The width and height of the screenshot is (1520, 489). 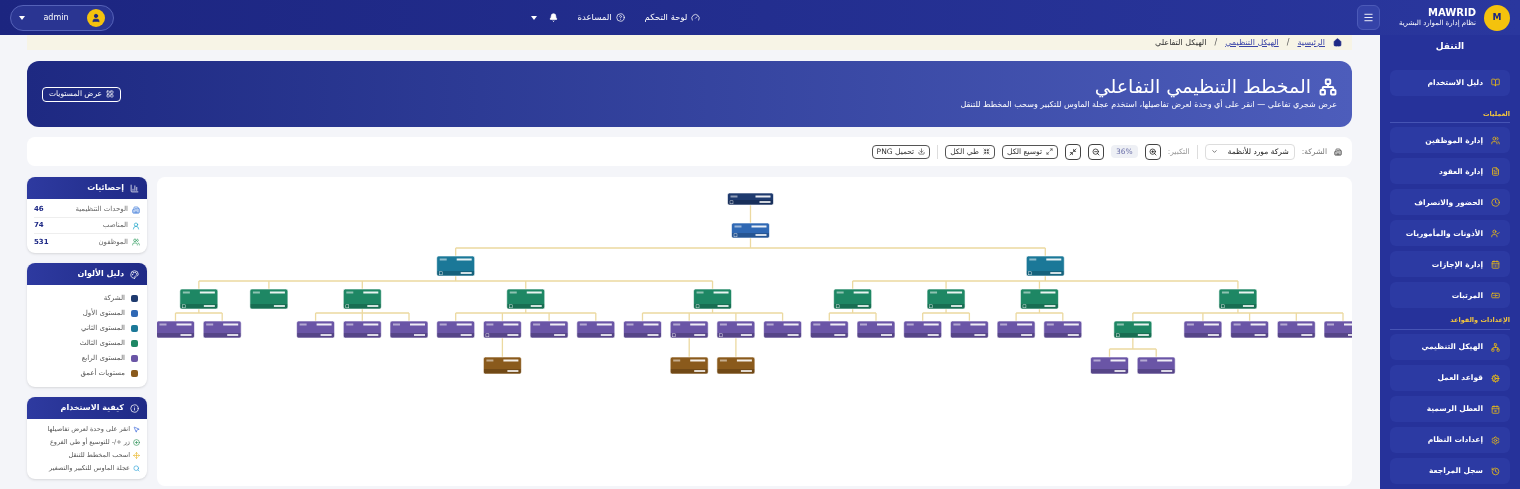 I want to click on breadcrumb-link: الرئيسية, so click(x=1311, y=42).